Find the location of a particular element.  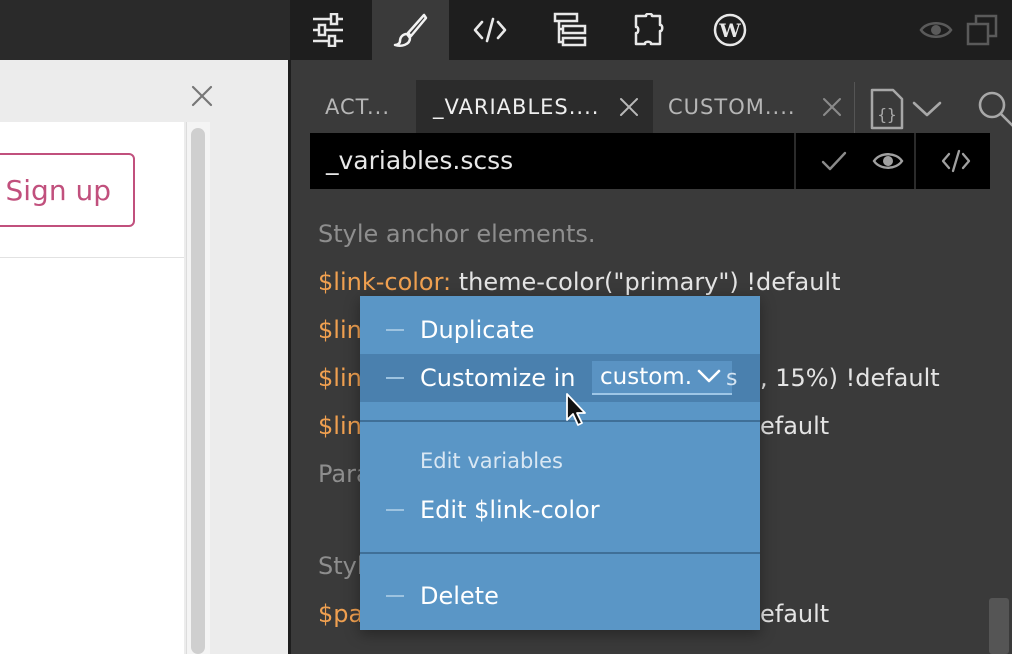

variable-value: theme-color("primary") !default is located at coordinates (646, 282).